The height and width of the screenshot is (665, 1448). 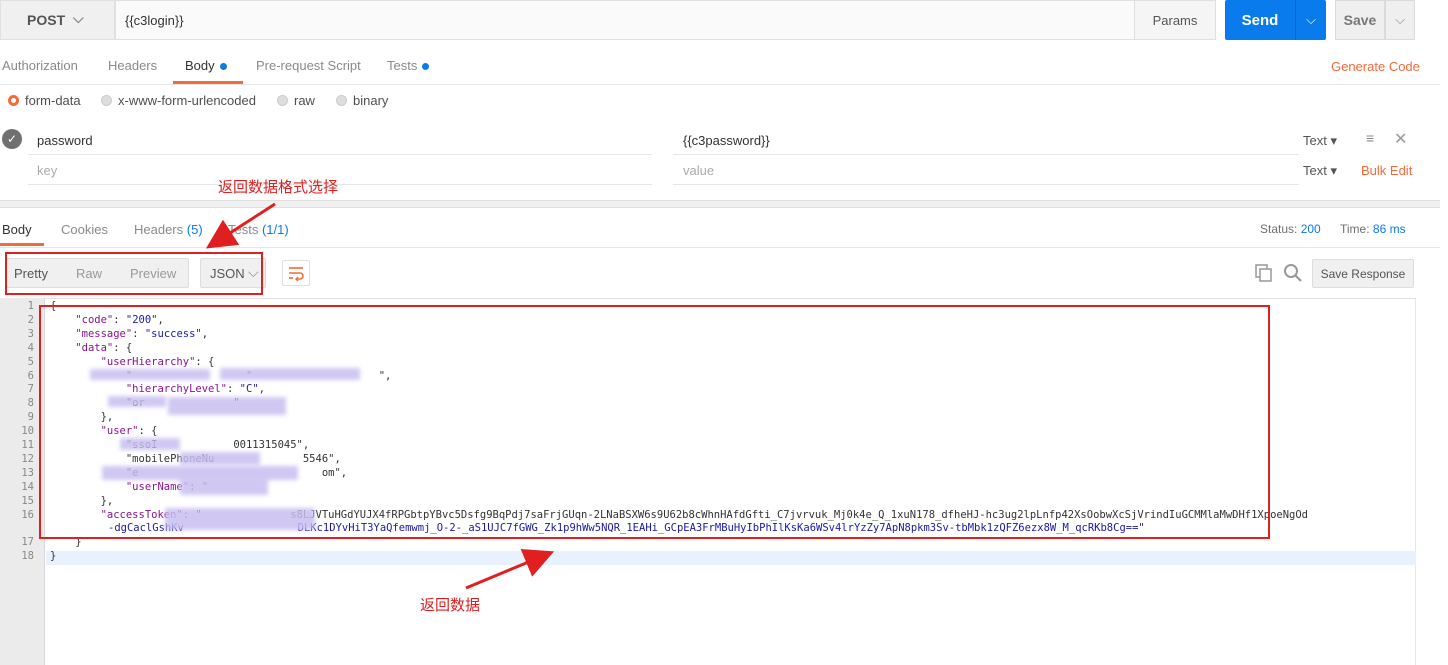 What do you see at coordinates (240, 225) in the screenshot?
I see `arrow-format` at bounding box center [240, 225].